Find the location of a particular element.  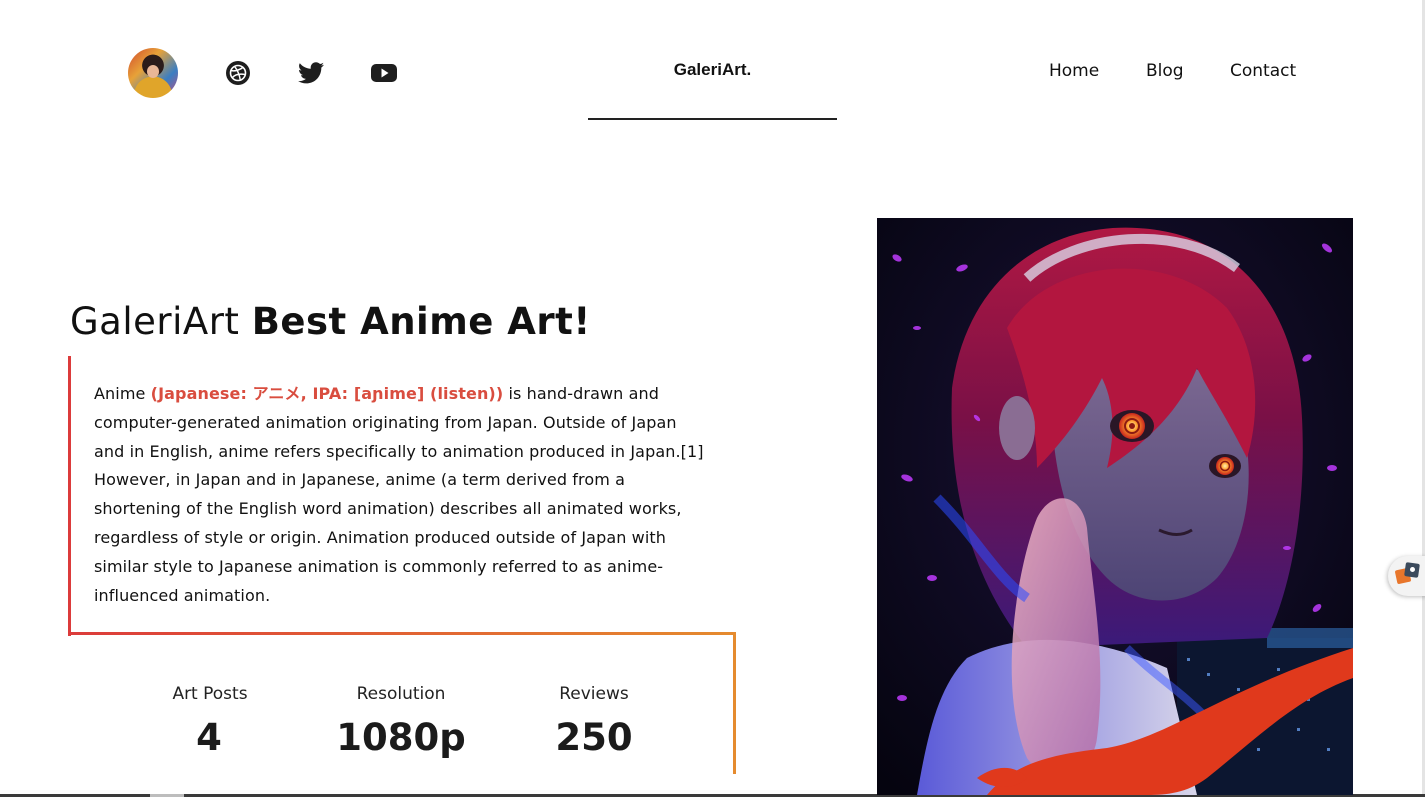

frame-right-border is located at coordinates (734, 703).